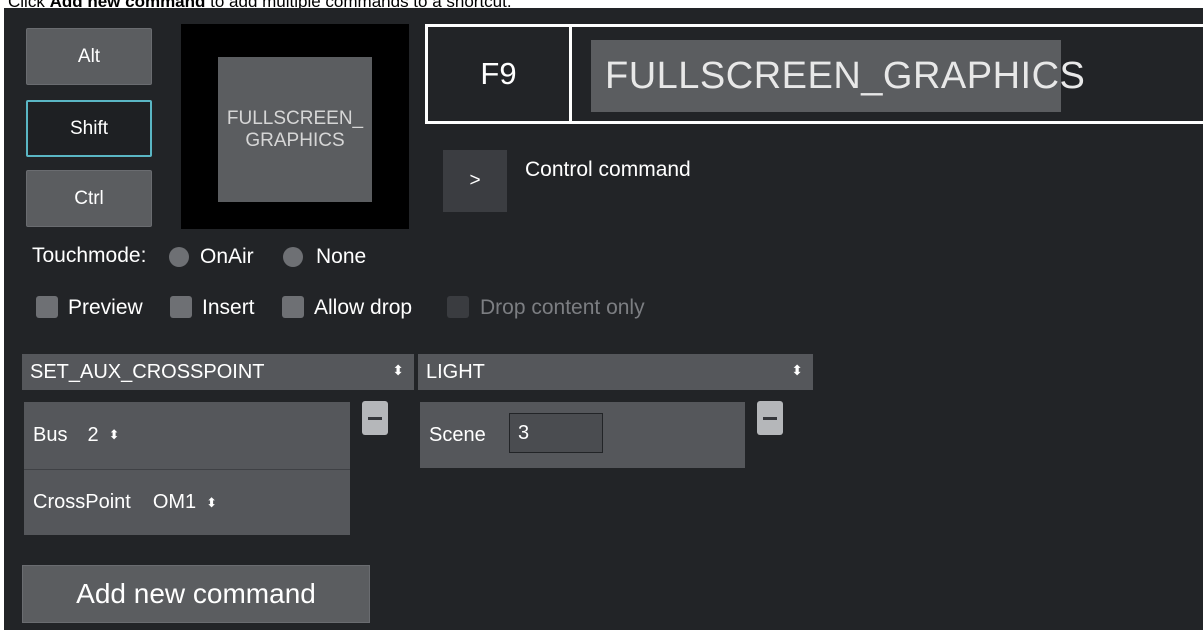 This screenshot has width=1203, height=630. Describe the element at coordinates (293, 257) in the screenshot. I see `touchmode-none-radio` at that location.